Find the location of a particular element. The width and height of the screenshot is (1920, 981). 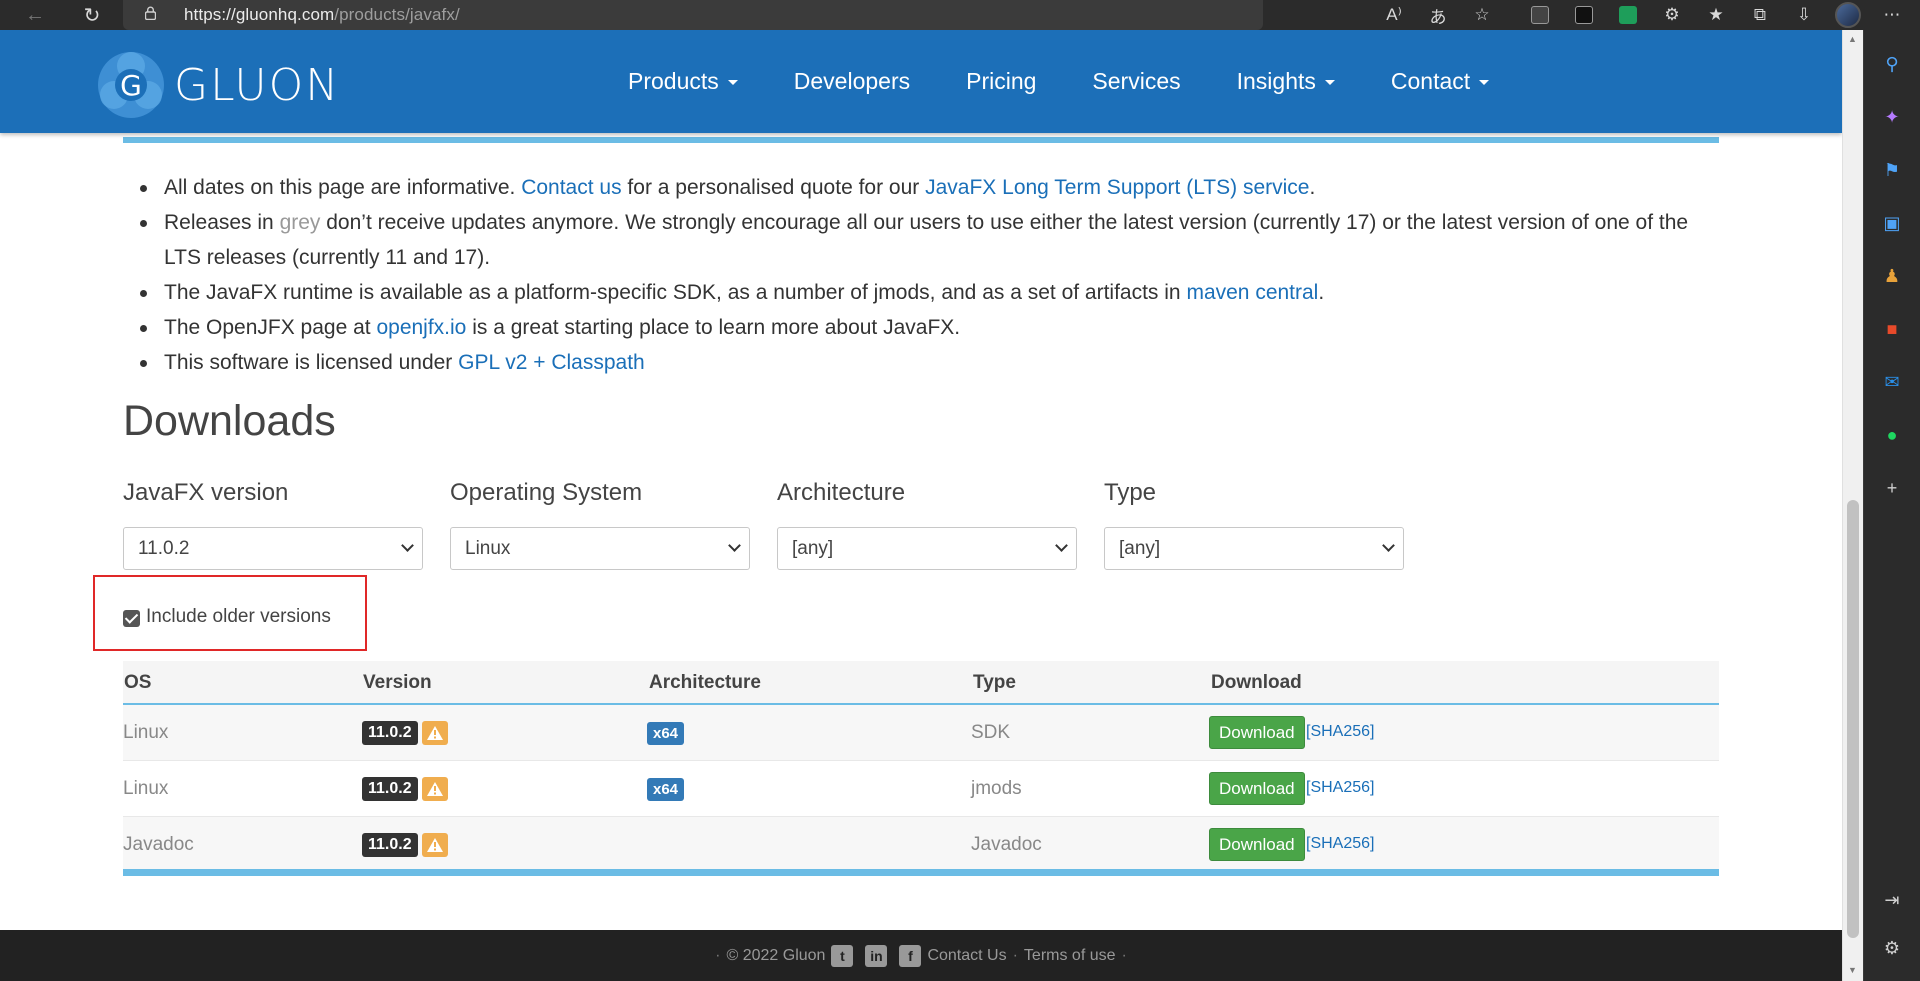

url-text: https://gluonhq.com/products/javafx/ is located at coordinates (322, 14).